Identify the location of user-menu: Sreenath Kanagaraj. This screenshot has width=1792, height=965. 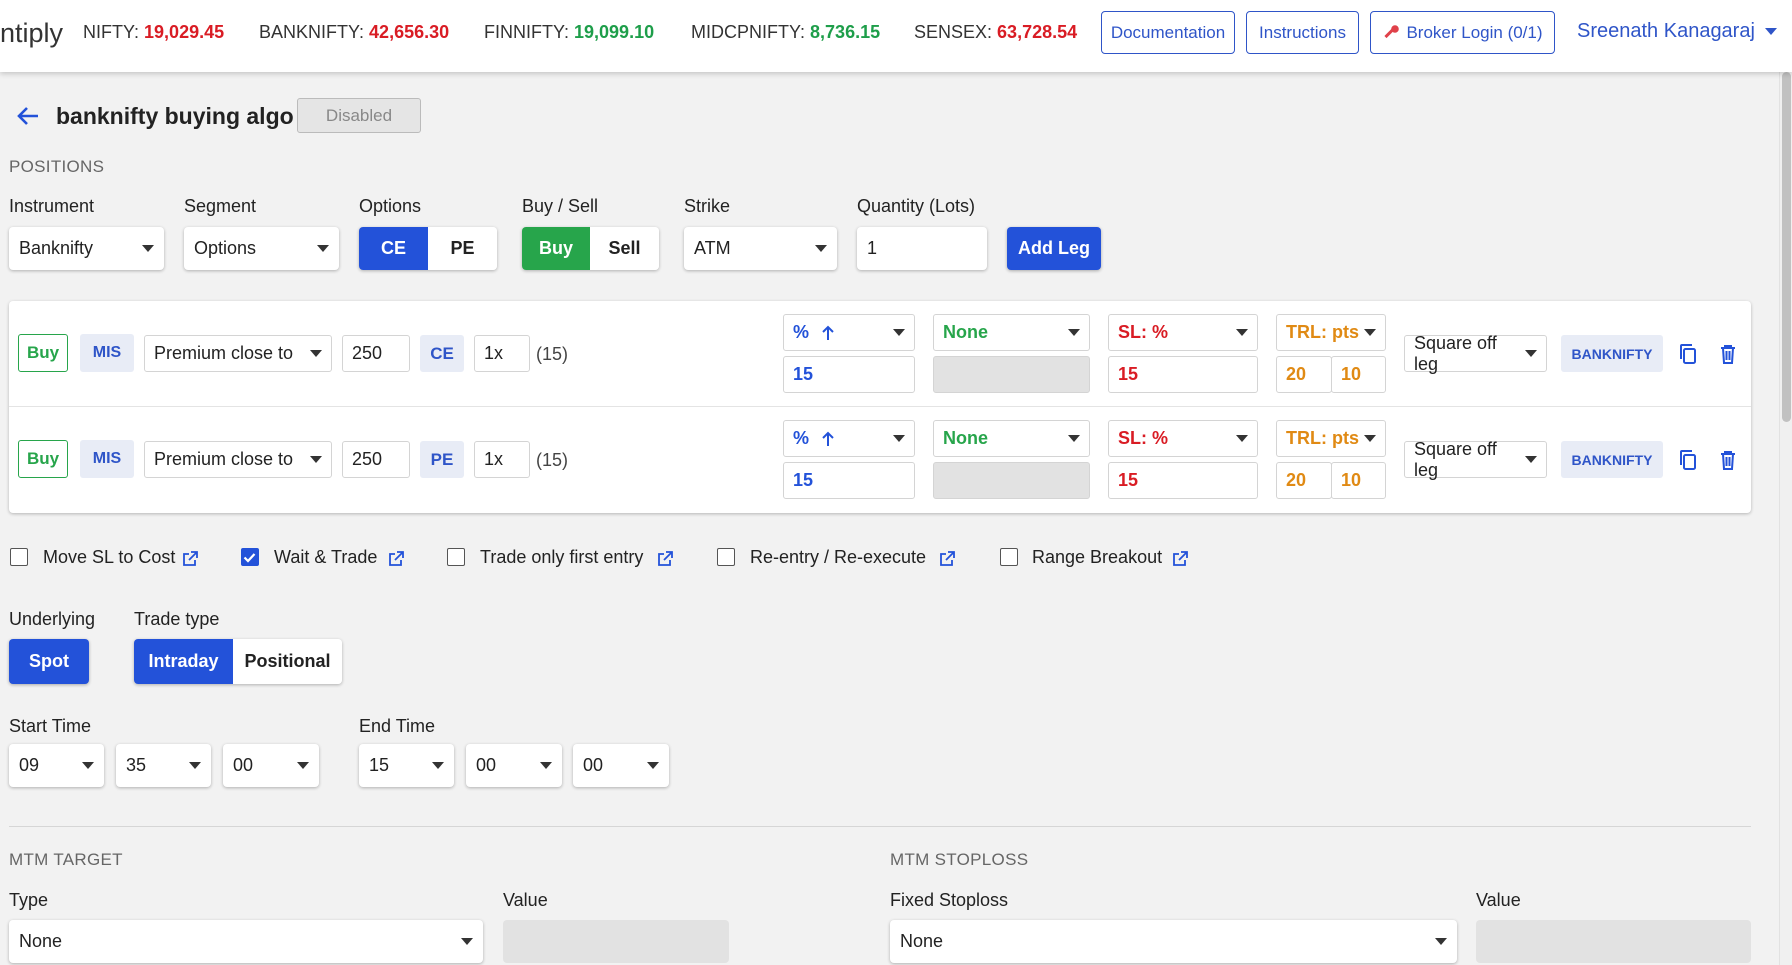
(1677, 31).